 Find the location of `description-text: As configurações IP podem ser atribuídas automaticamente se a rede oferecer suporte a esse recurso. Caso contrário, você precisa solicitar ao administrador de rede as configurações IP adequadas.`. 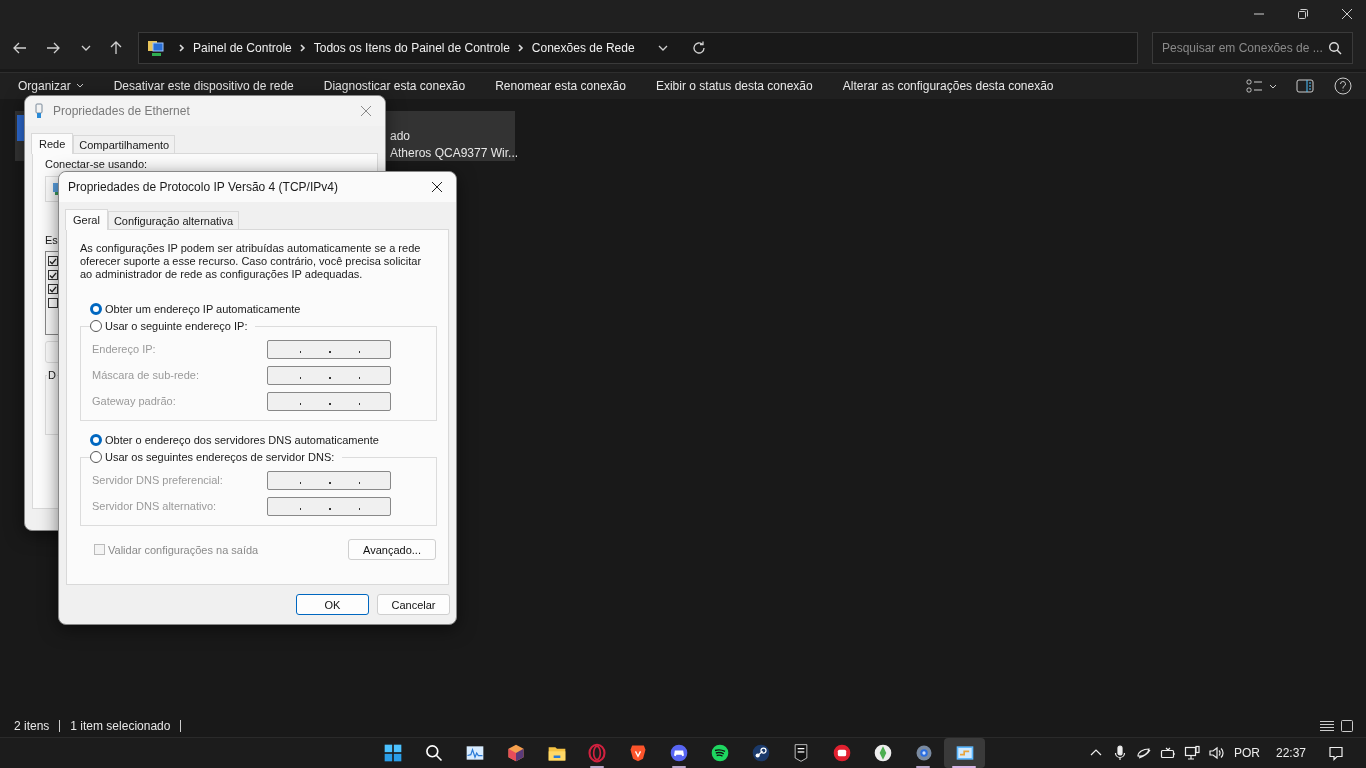

description-text: As configurações IP podem ser atribuídas automaticamente se a rede oferecer suporte a esse recurso. Caso contrário, você precisa solicitar ao administrador de rede as configurações IP adequadas. is located at coordinates (251, 261).